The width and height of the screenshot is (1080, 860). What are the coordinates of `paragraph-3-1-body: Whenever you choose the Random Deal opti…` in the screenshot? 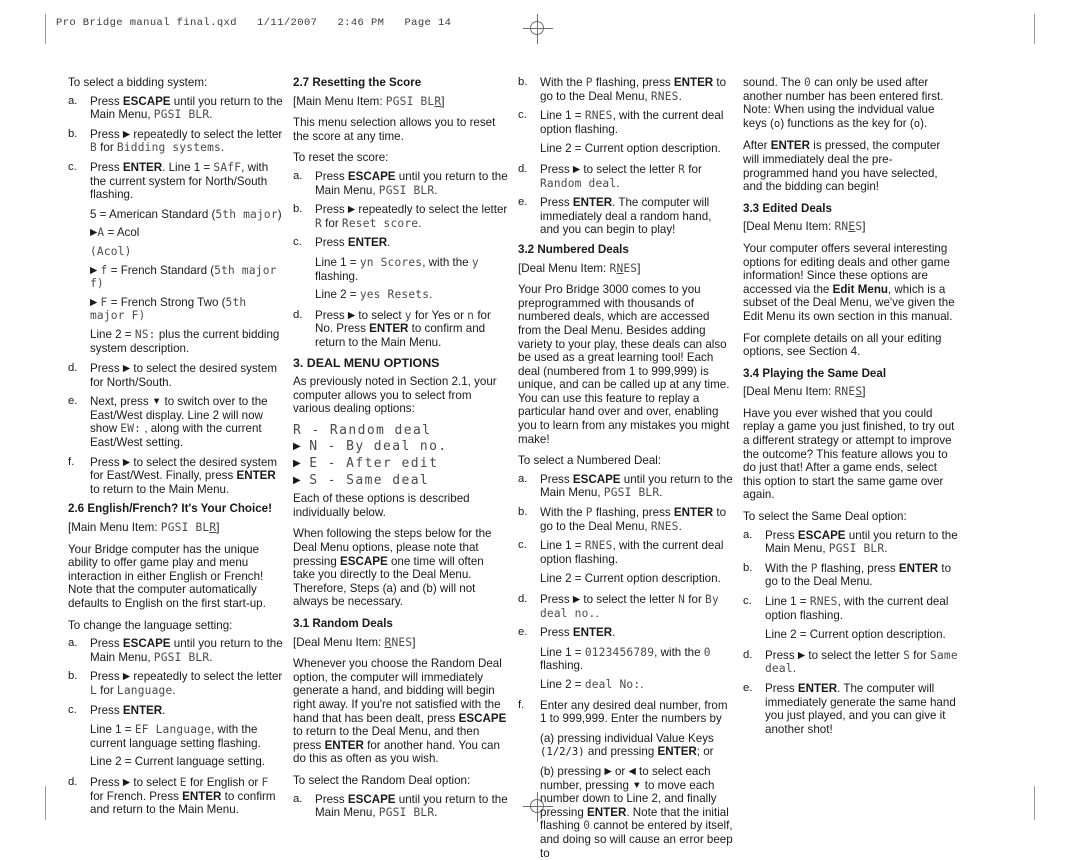 It's located at (400, 711).